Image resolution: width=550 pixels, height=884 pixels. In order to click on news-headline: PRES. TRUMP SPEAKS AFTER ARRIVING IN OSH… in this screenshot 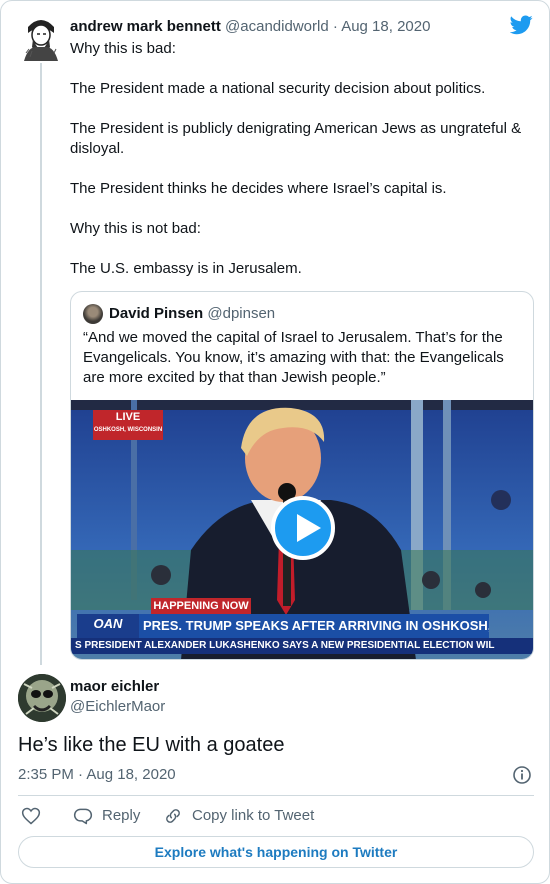, I will do `click(314, 626)`.